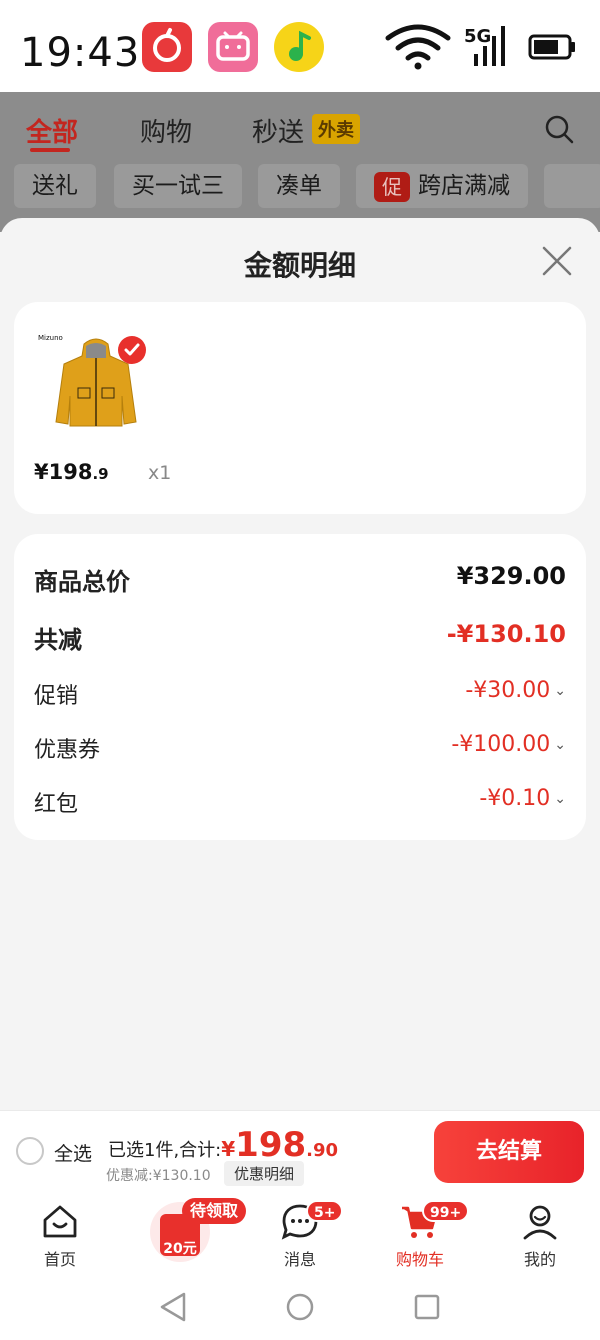 The image size is (600, 1340). Describe the element at coordinates (464, 186) in the screenshot. I see `chip-label: 跨店满减` at that location.